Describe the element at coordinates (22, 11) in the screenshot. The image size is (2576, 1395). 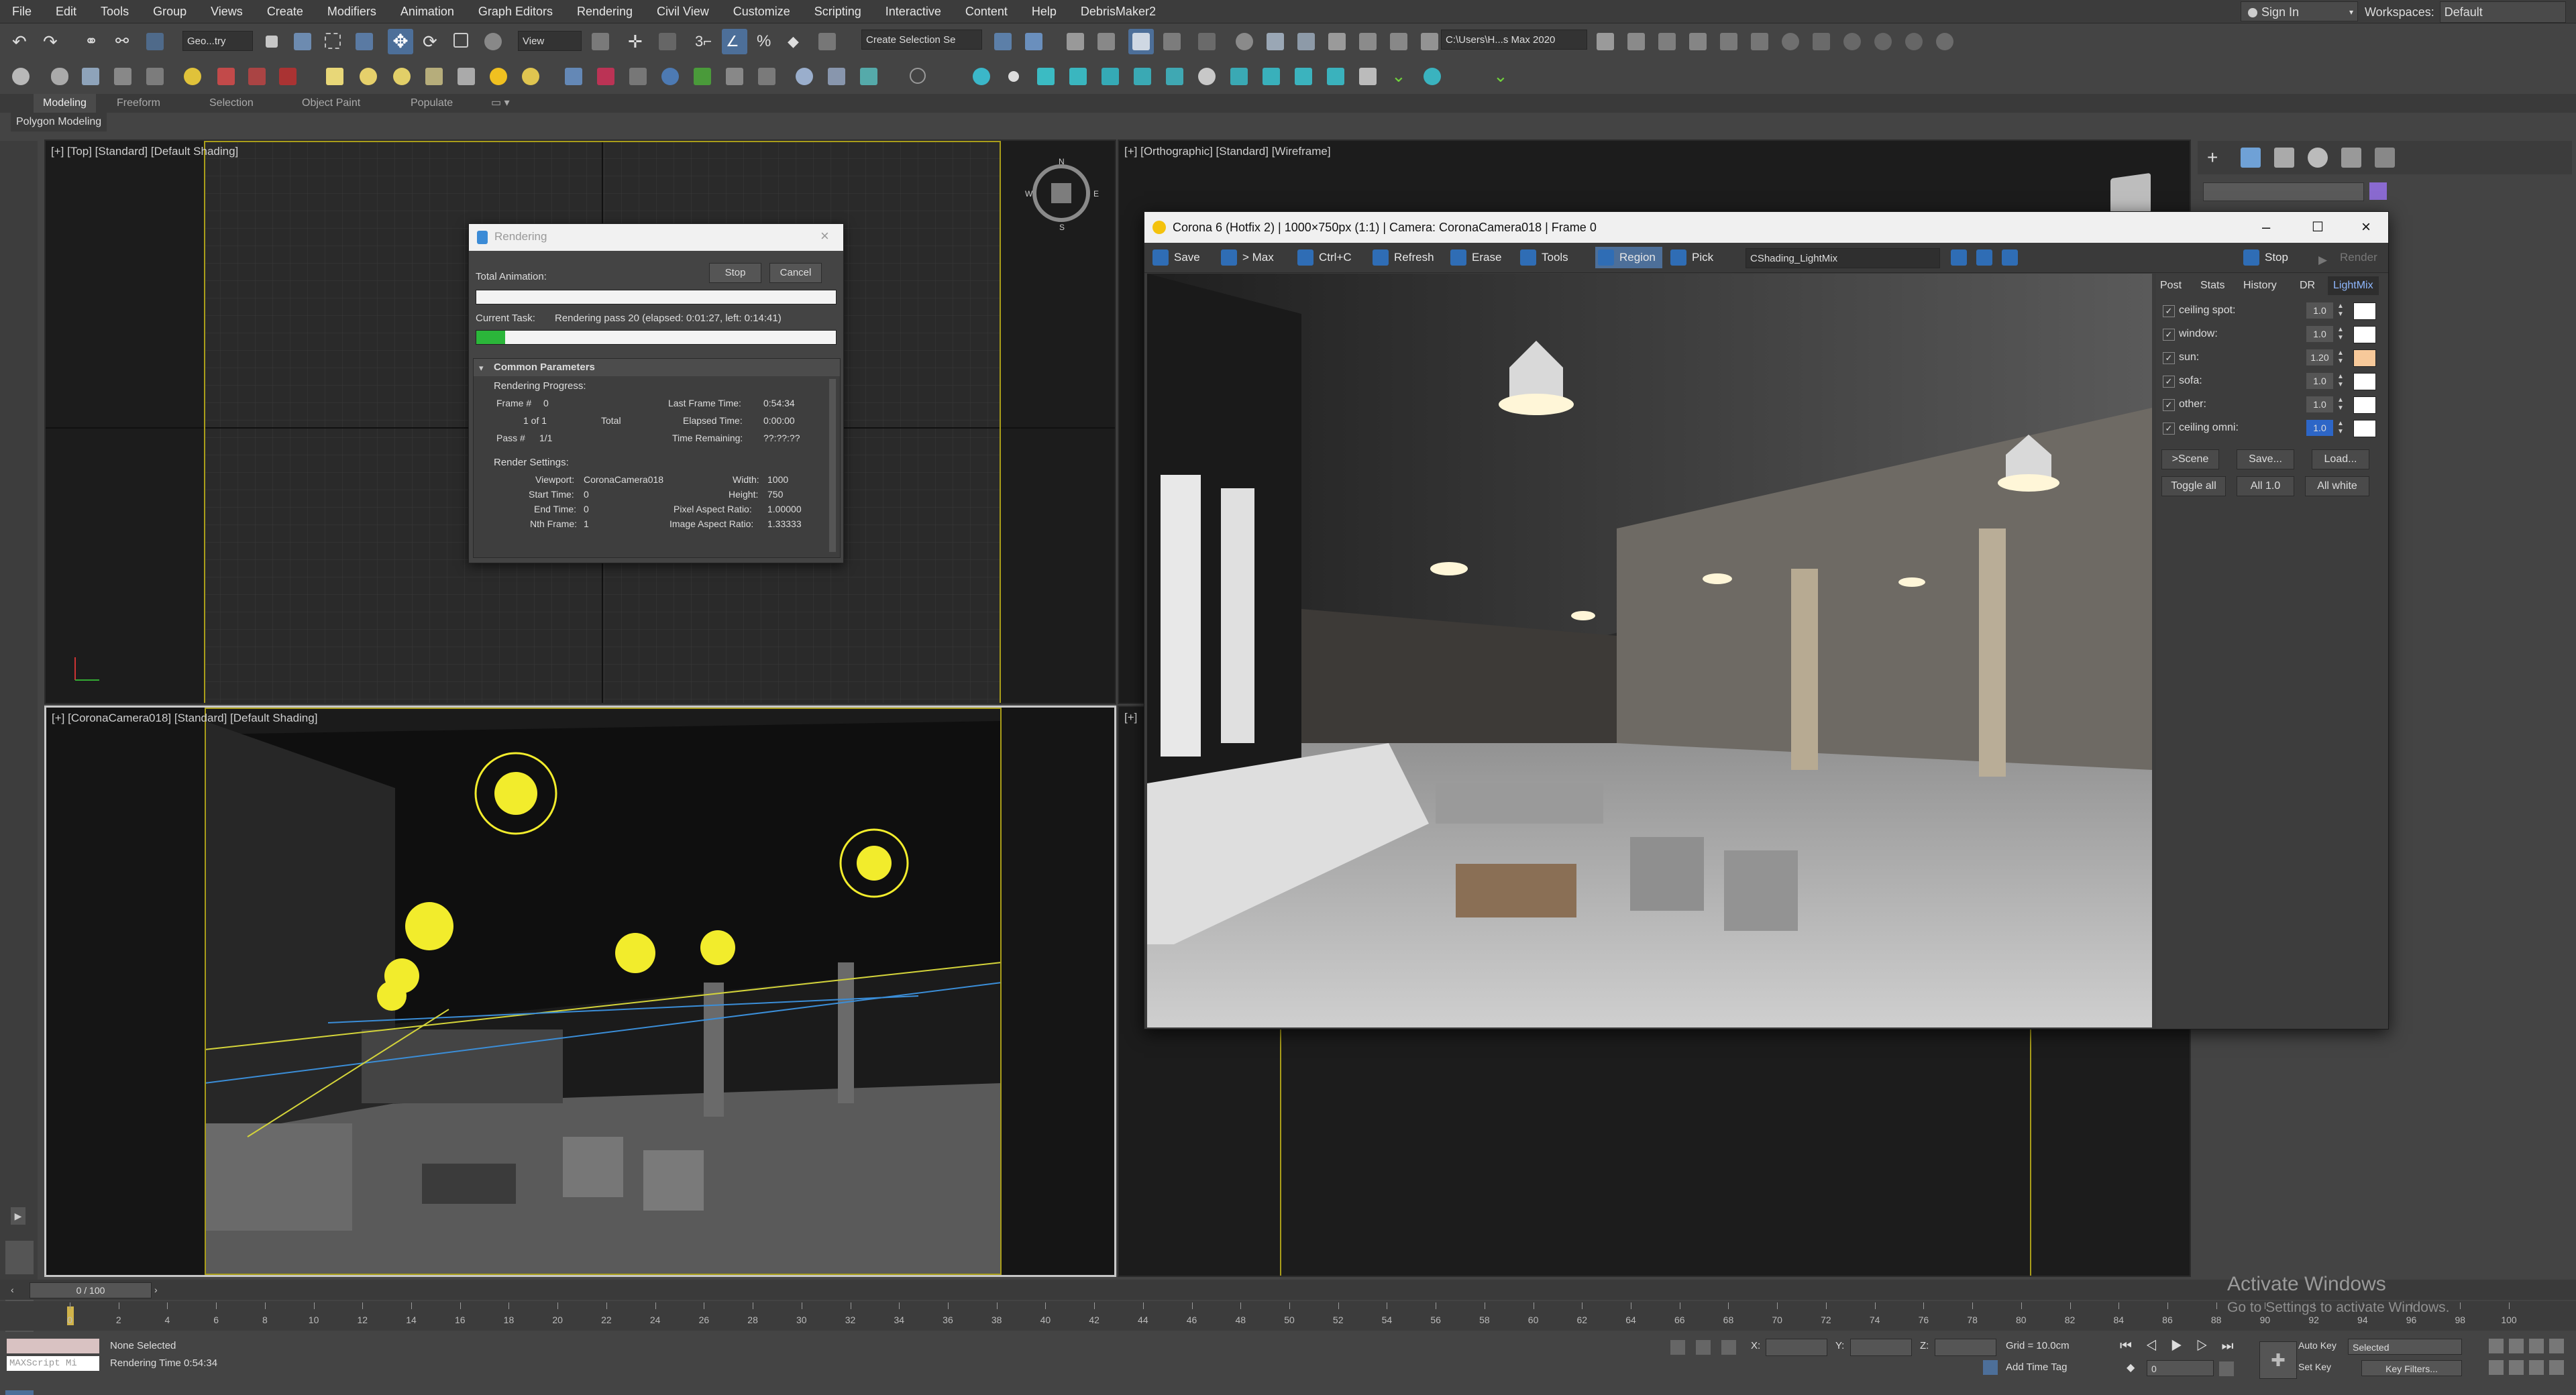
I see `menu-file: File` at that location.